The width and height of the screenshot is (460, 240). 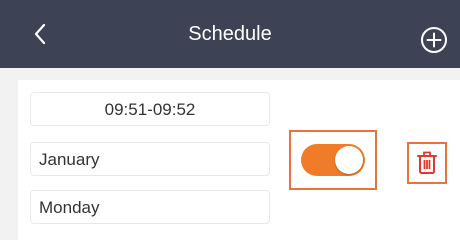 I want to click on plus-circle-icon, so click(x=434, y=40).